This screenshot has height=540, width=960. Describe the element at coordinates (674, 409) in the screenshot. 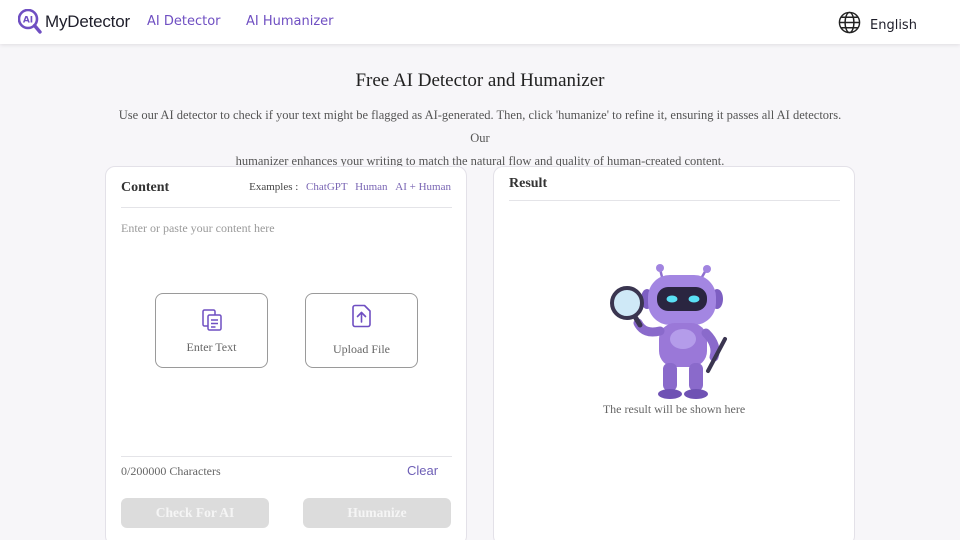

I see `result-empty-message: The result will be shown here` at that location.